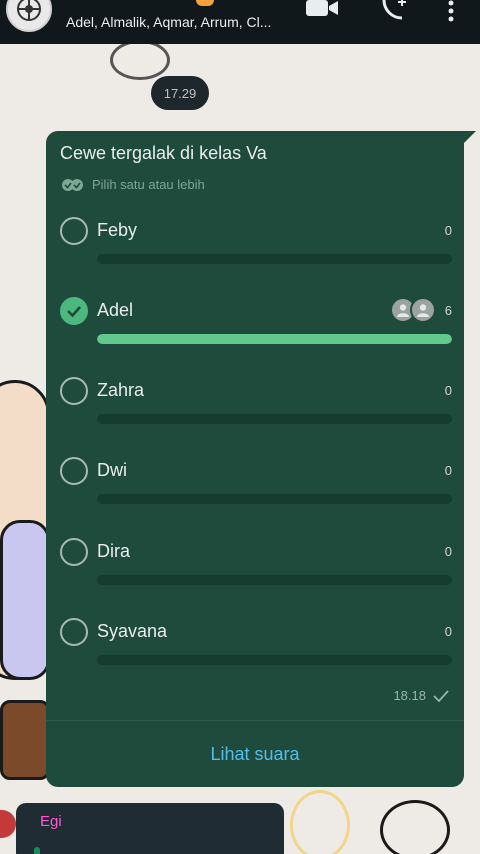 The width and height of the screenshot is (480, 854). What do you see at coordinates (112, 470) in the screenshot?
I see `poll-option-label: Dwi` at bounding box center [112, 470].